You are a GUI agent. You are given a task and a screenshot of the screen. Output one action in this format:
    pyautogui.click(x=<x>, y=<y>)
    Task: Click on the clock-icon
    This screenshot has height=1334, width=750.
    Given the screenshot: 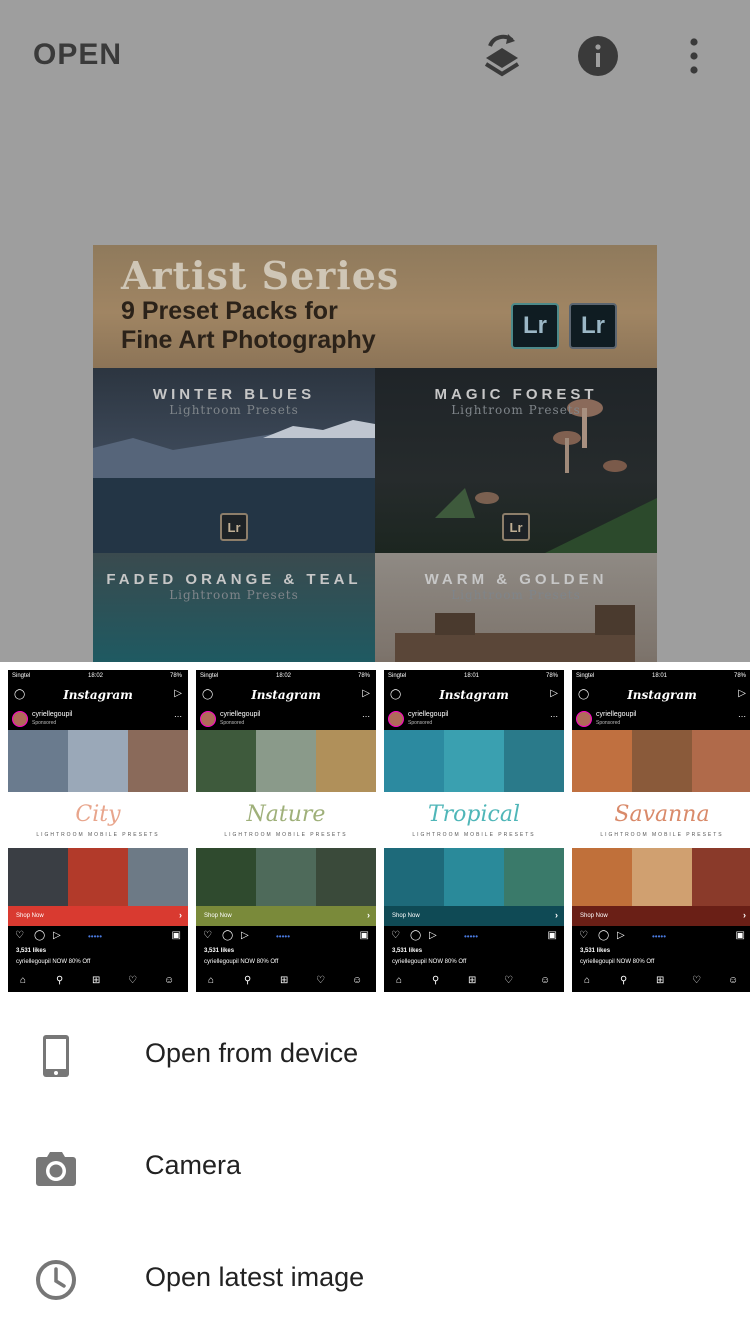 What is the action you would take?
    pyautogui.click(x=56, y=1280)
    